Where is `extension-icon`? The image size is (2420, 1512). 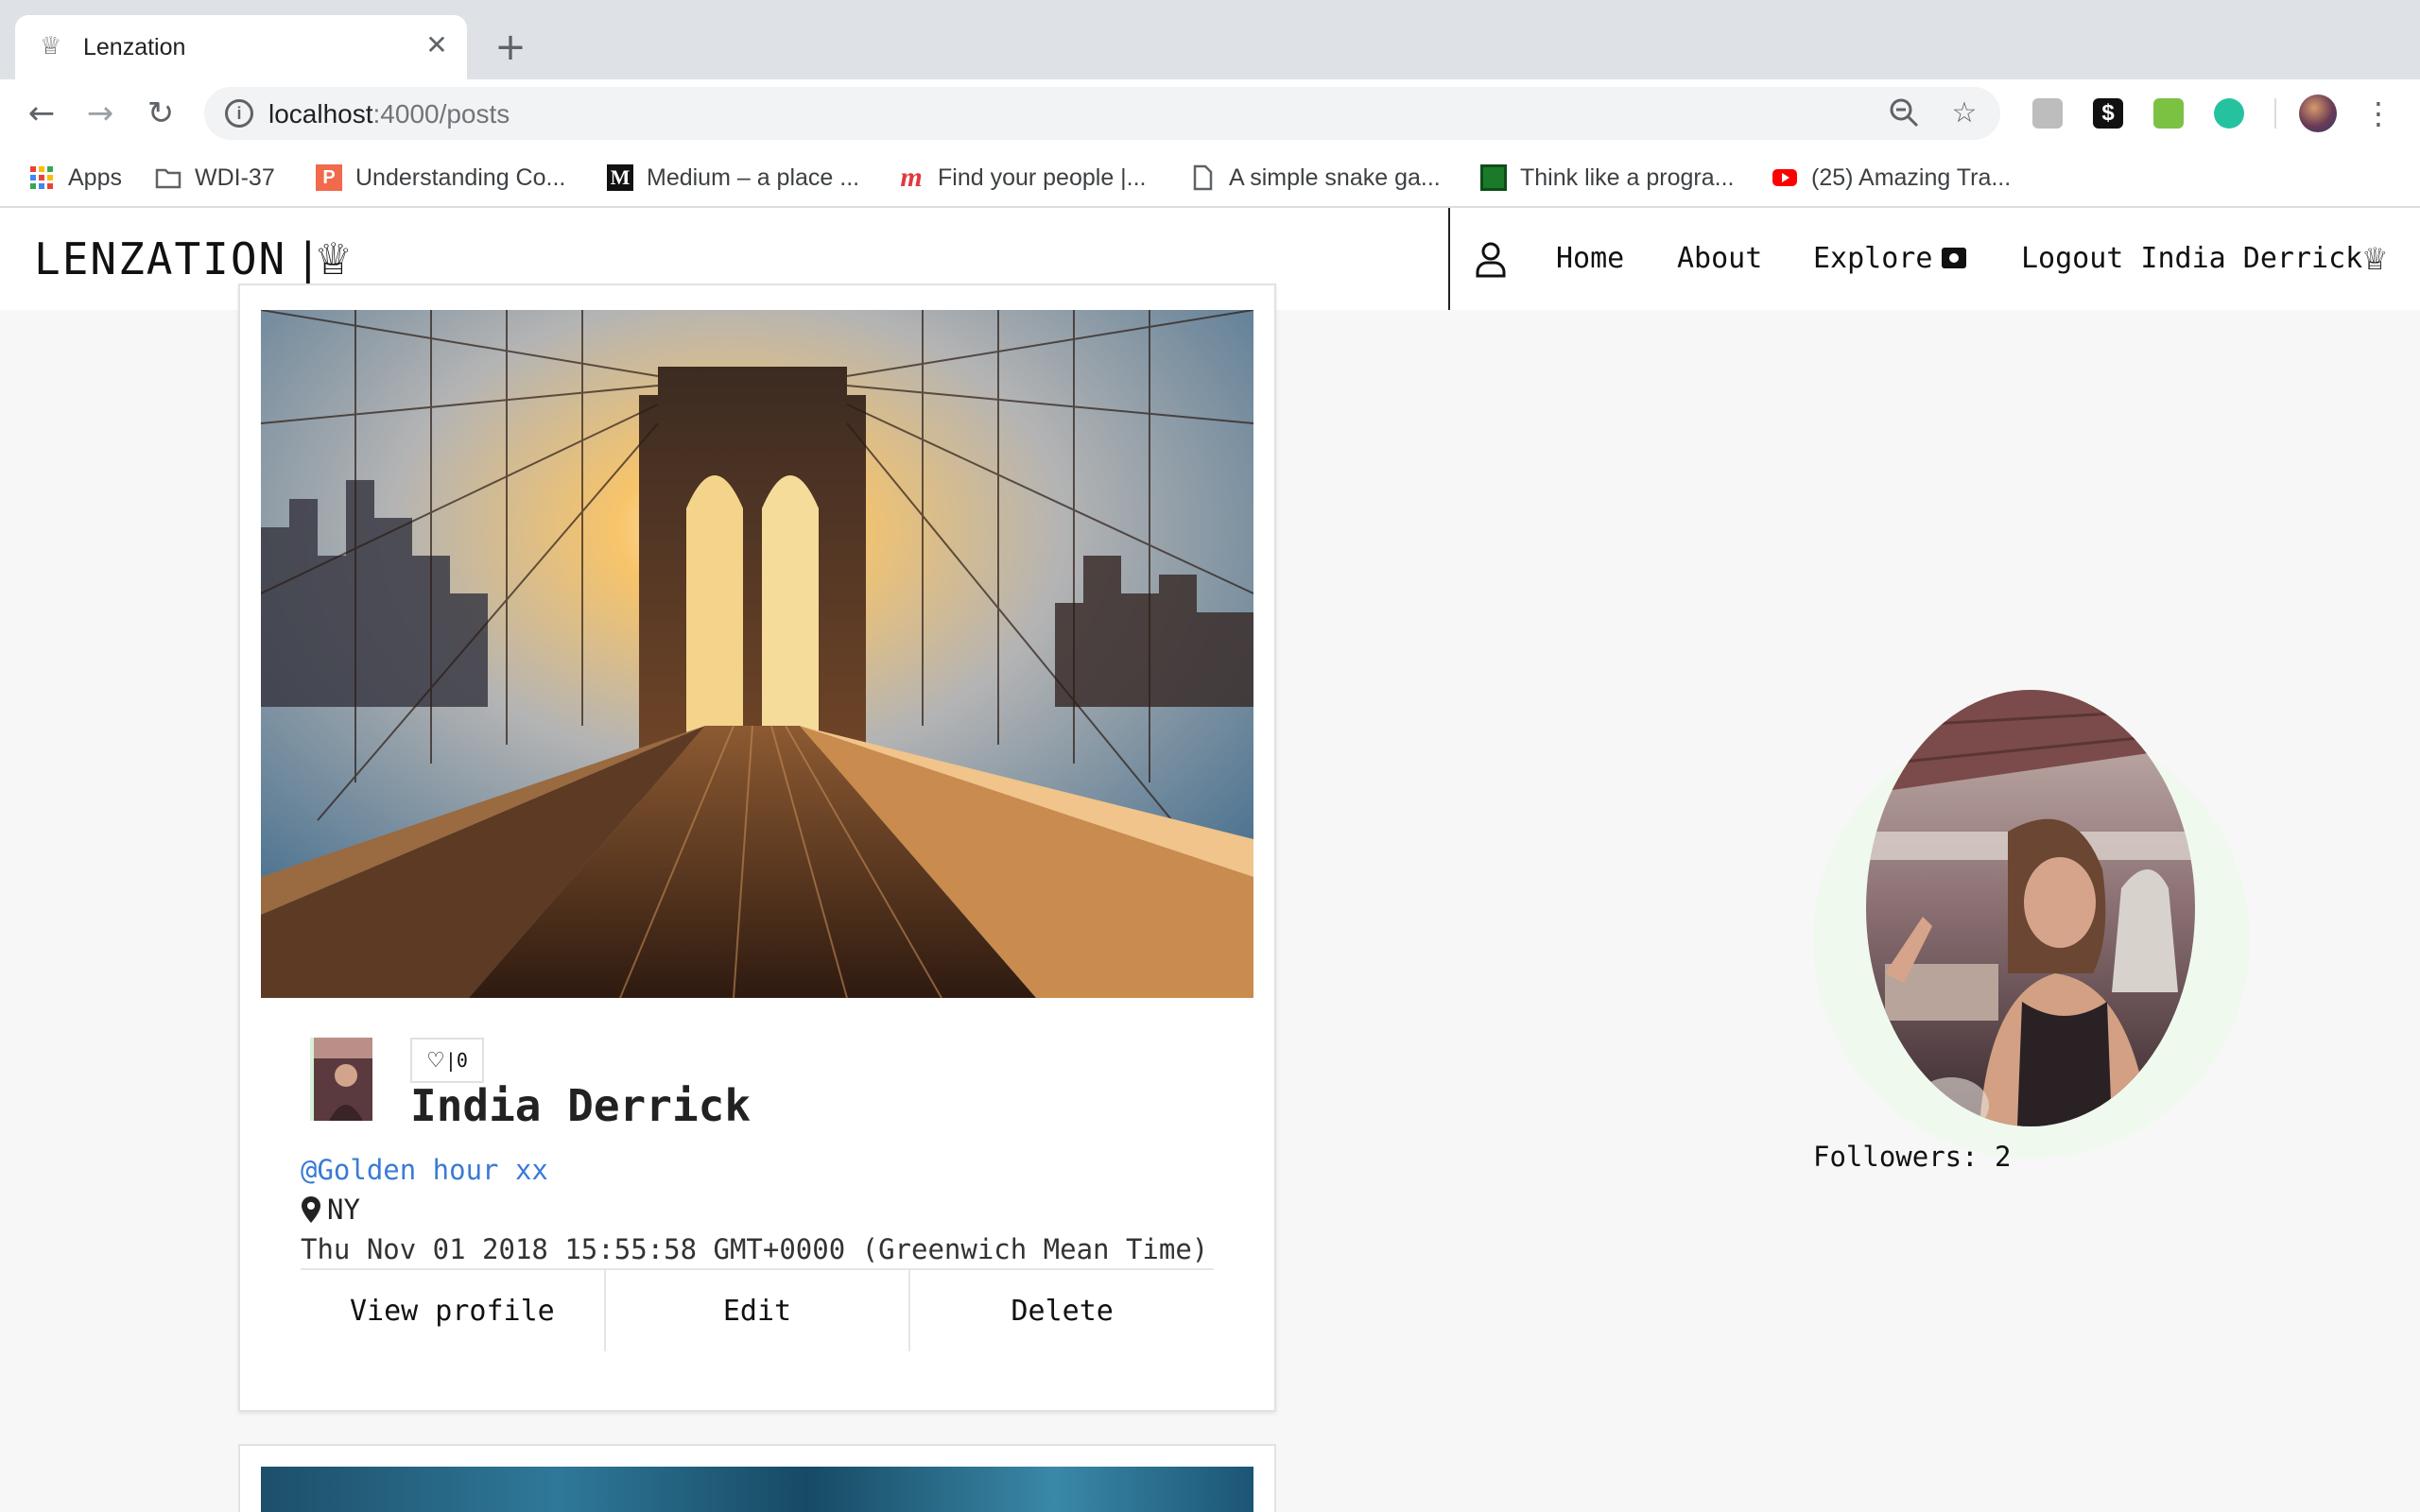
extension-icon is located at coordinates (2047, 113).